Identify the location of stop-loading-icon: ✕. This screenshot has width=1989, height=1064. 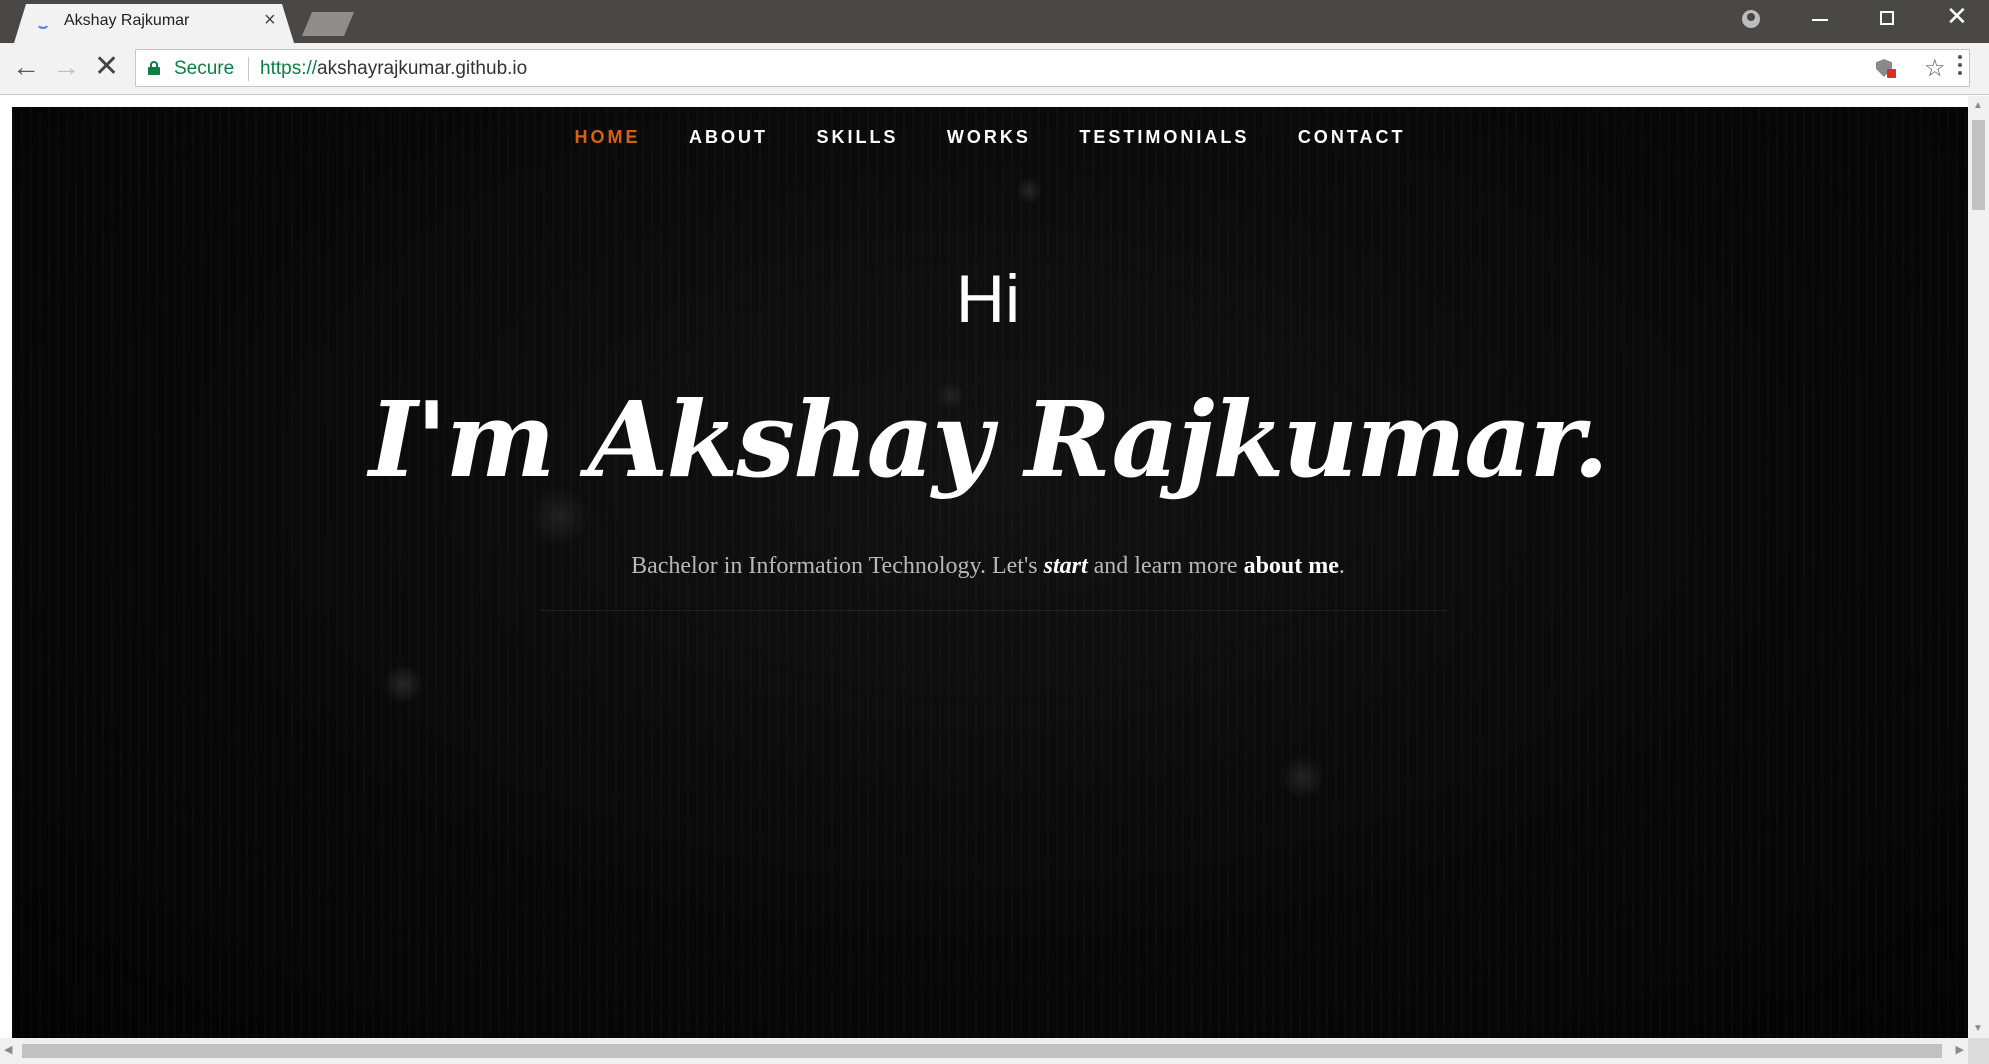
(106, 67).